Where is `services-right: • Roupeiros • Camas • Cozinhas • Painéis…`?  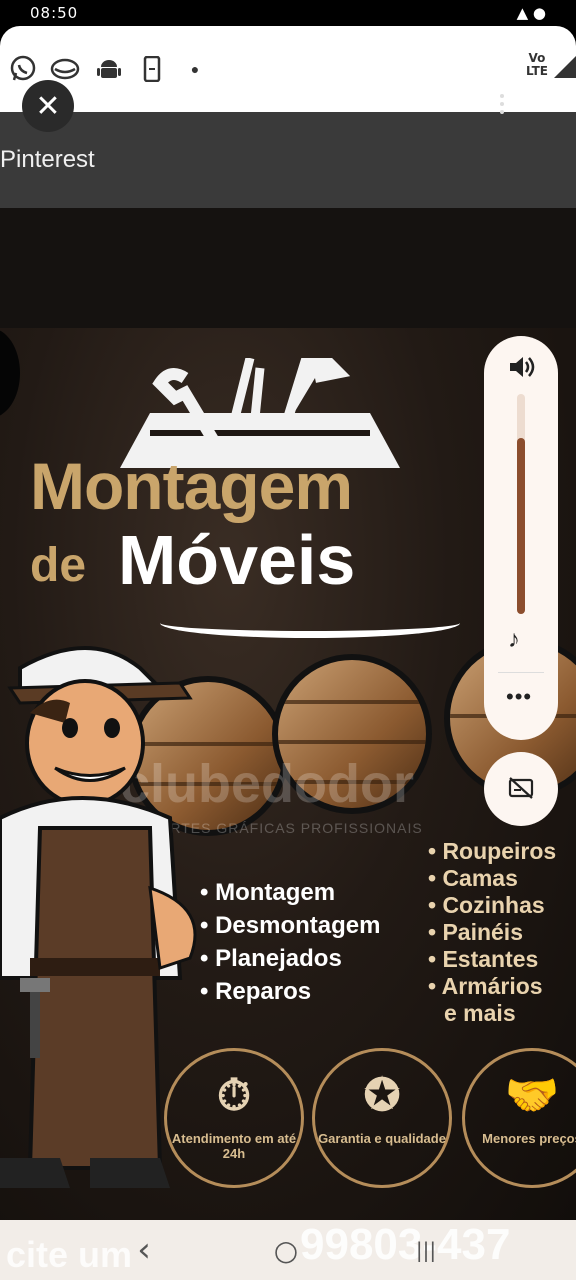 services-right: • Roupeiros • Camas • Cozinhas • Painéis… is located at coordinates (492, 932).